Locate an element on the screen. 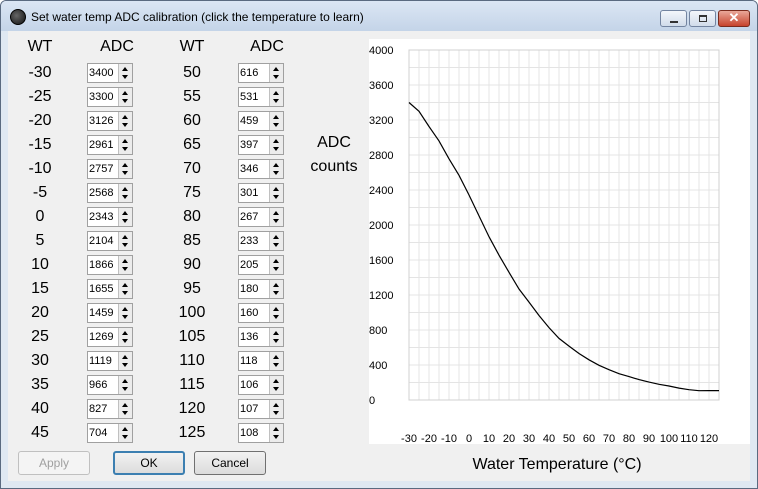  adc-spinbox-left: 966 is located at coordinates (110, 385).